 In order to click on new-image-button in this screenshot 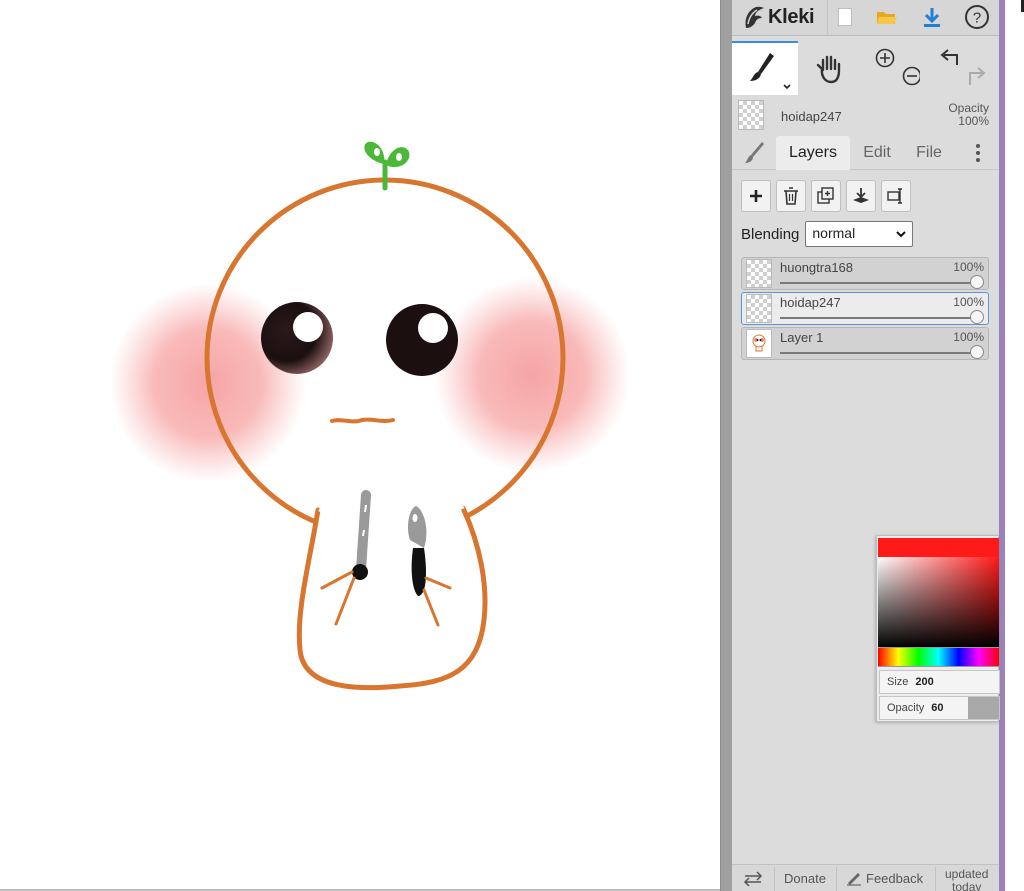, I will do `click(845, 17)`.